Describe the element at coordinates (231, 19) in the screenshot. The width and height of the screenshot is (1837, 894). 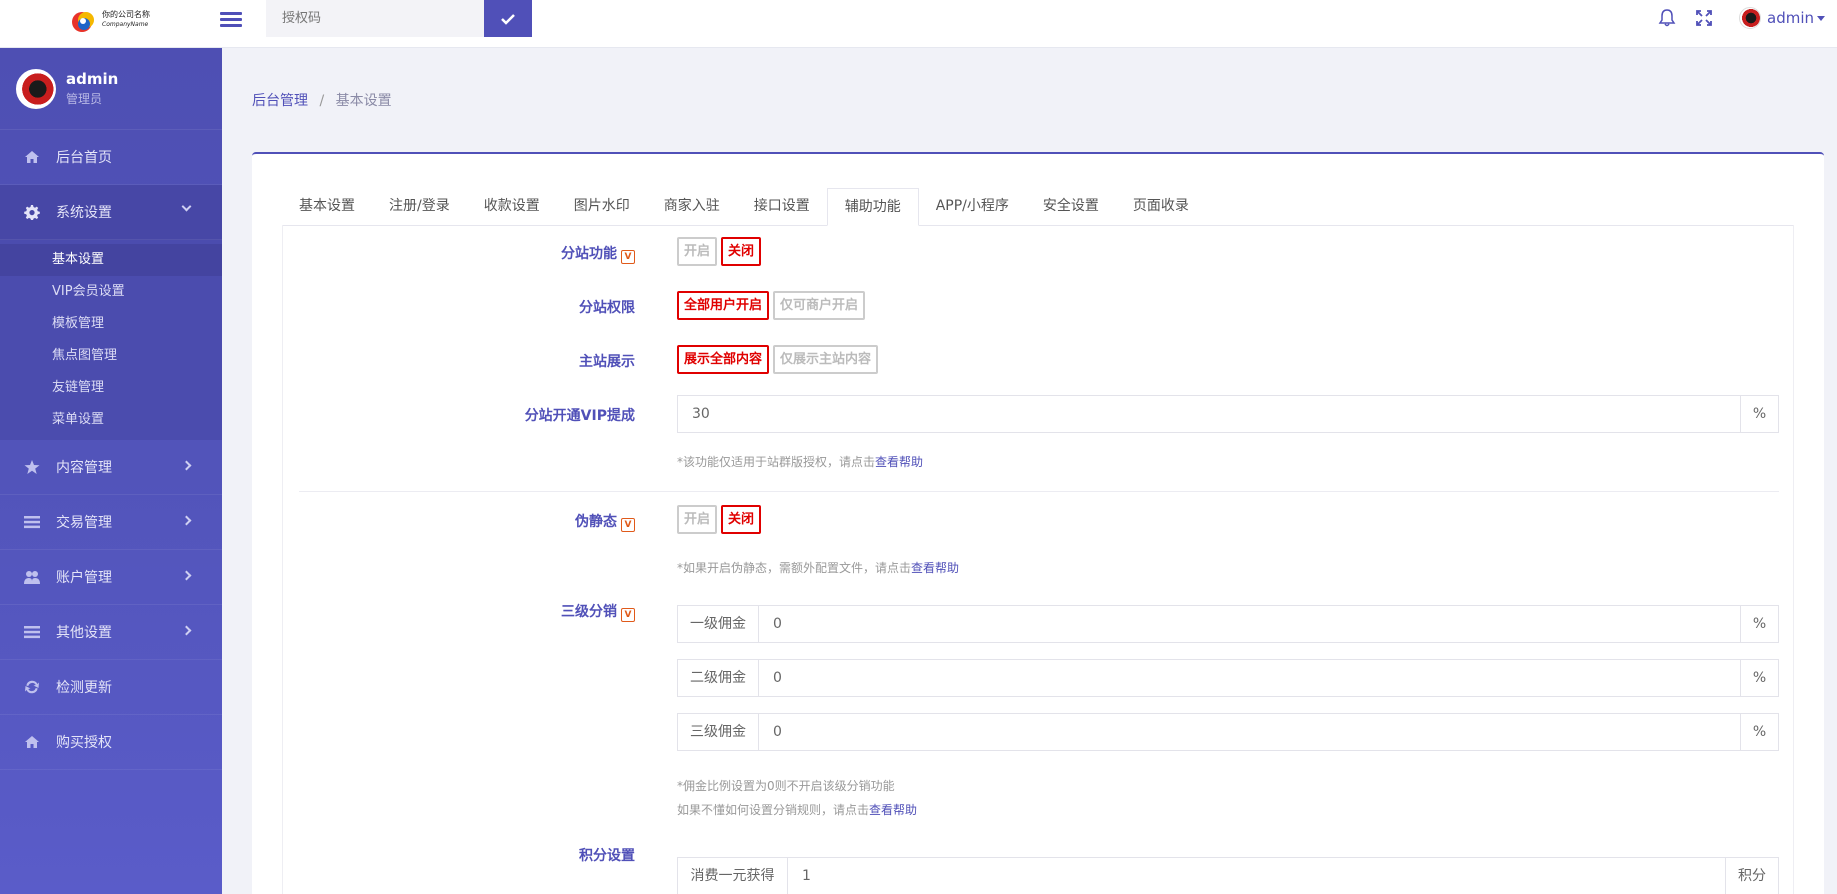
I see `menu-toggle-icon` at that location.